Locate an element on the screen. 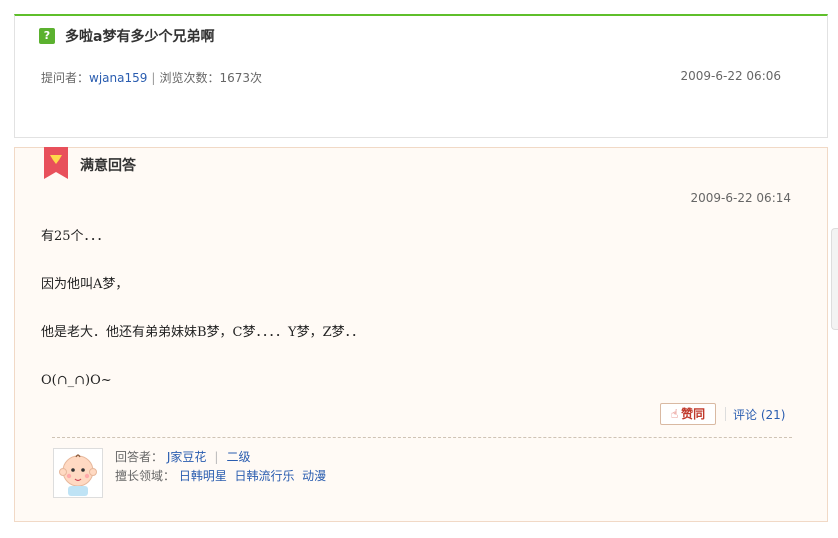 The width and height of the screenshot is (838, 538). comment-link: 评论 (21) is located at coordinates (759, 414).